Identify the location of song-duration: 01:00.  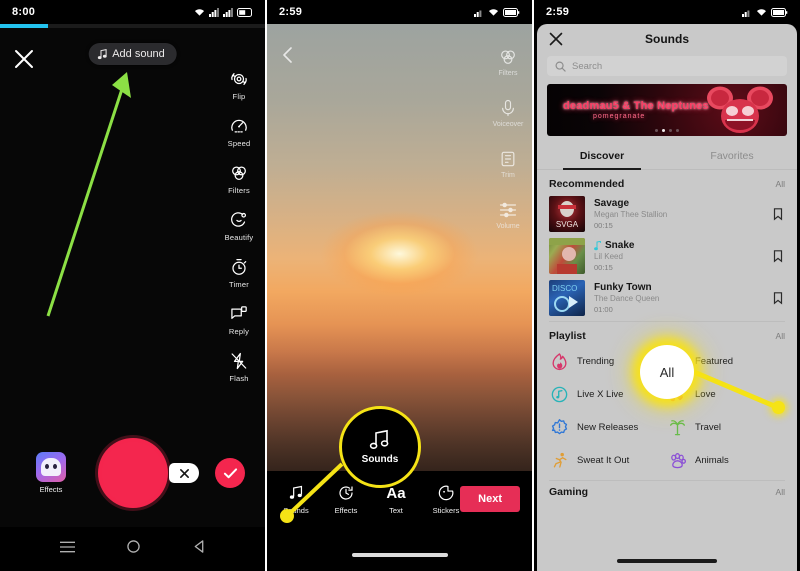
(603, 309).